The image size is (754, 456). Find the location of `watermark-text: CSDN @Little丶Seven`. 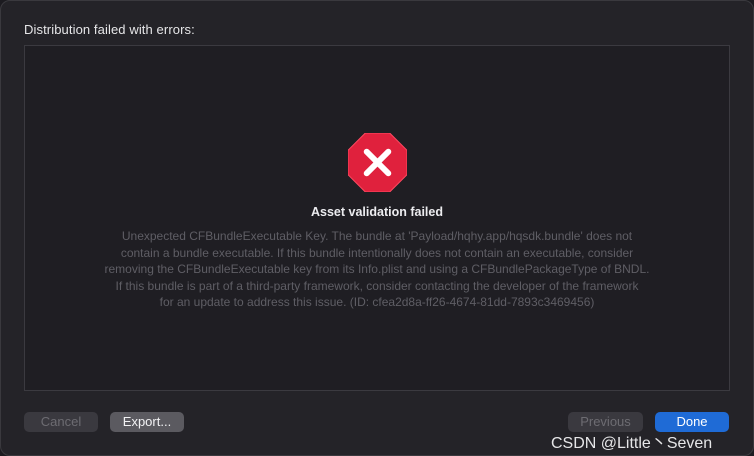

watermark-text: CSDN @Little丶Seven is located at coordinates (632, 443).